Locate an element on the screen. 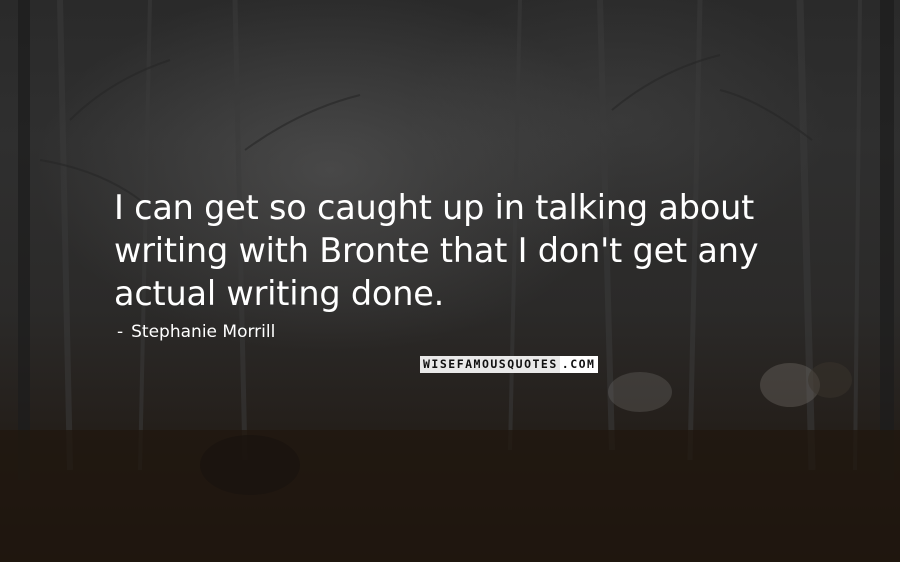 The width and height of the screenshot is (900, 562). author-line: - Stephanie Morrill is located at coordinates (196, 332).